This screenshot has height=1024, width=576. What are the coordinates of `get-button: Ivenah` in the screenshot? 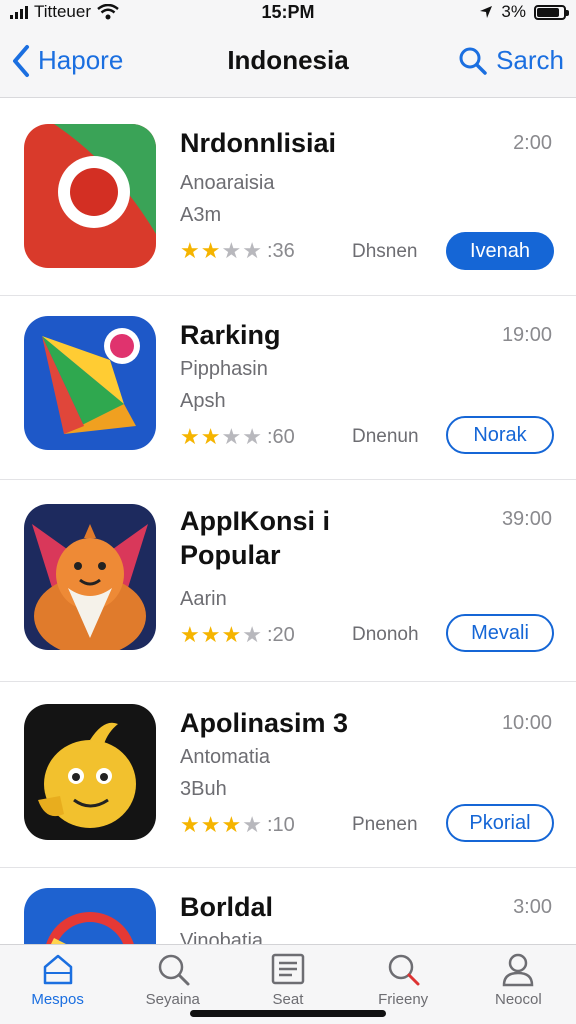 It's located at (500, 251).